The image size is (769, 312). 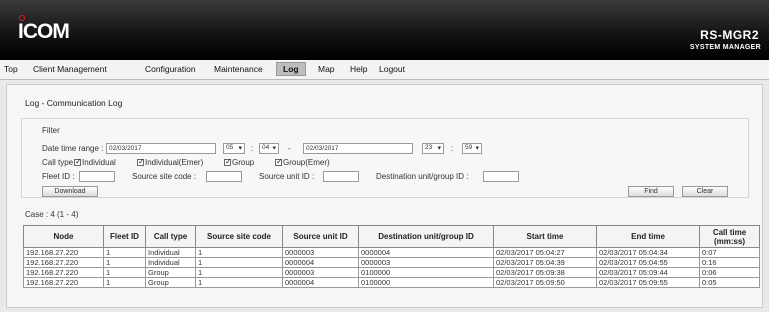 I want to click on column-header: Start time, so click(x=545, y=236).